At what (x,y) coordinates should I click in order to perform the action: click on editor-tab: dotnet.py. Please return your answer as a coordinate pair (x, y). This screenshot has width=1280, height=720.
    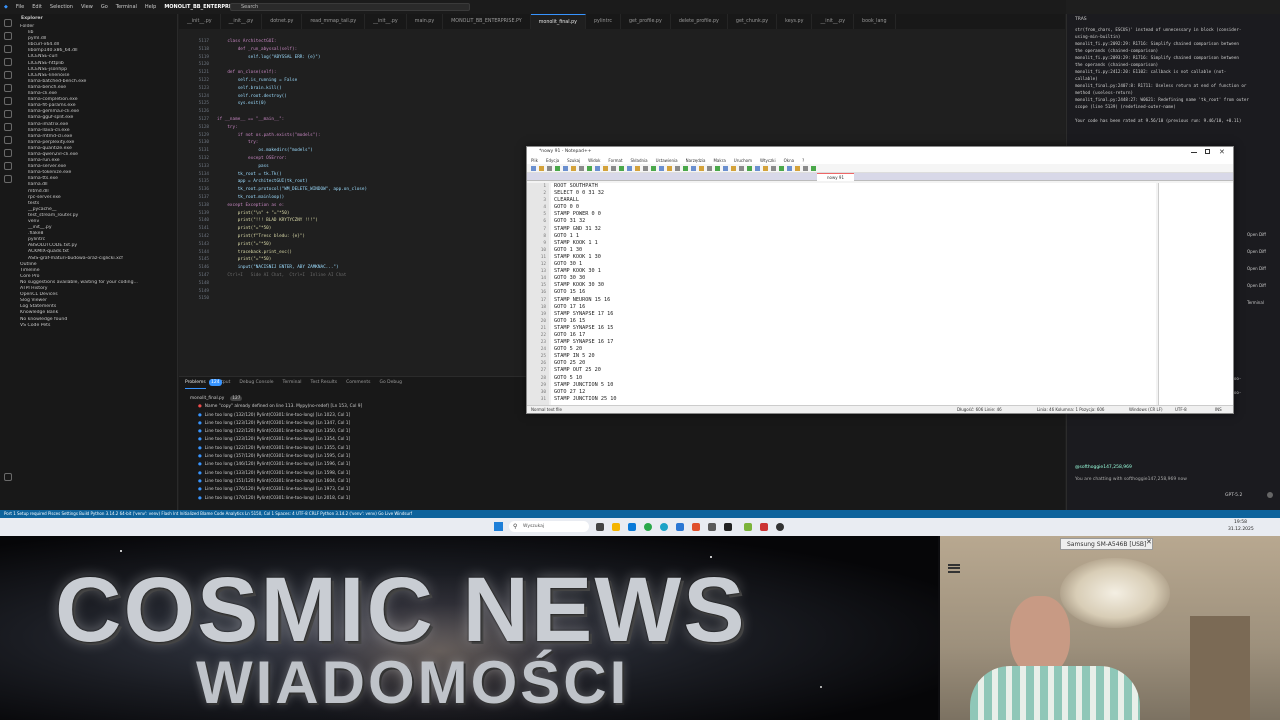
    Looking at the image, I should click on (282, 21).